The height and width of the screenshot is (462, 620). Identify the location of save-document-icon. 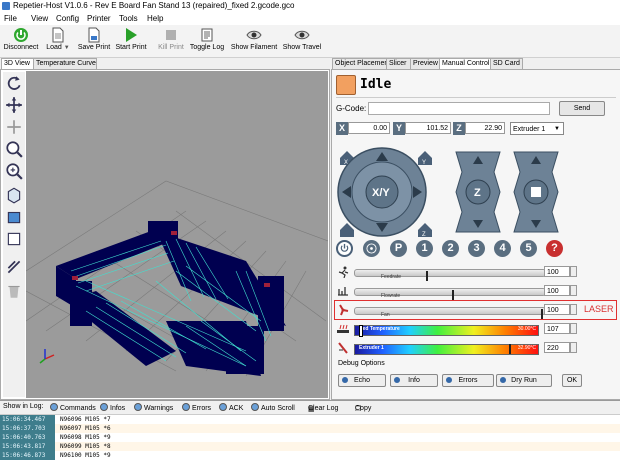
(94, 35).